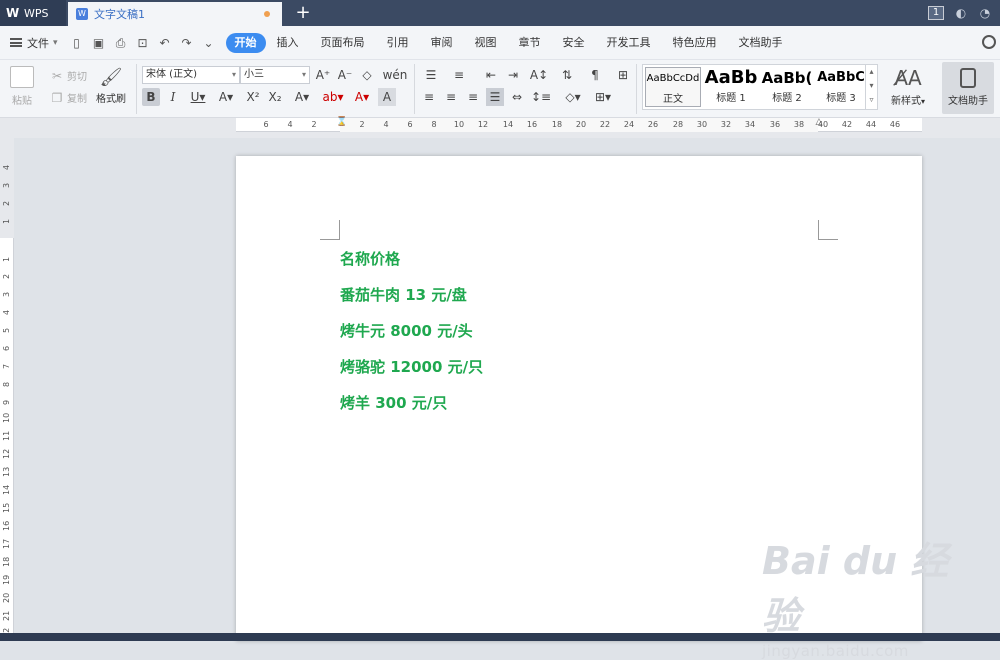 This screenshot has height=660, width=1000. Describe the element at coordinates (111, 99) in the screenshot. I see `format-painter-label: 格式刷` at that location.